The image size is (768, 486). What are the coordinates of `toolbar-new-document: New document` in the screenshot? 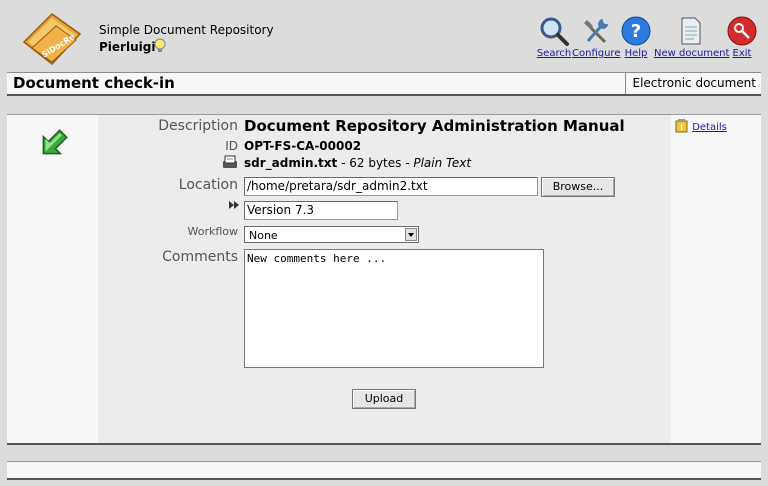 It's located at (691, 37).